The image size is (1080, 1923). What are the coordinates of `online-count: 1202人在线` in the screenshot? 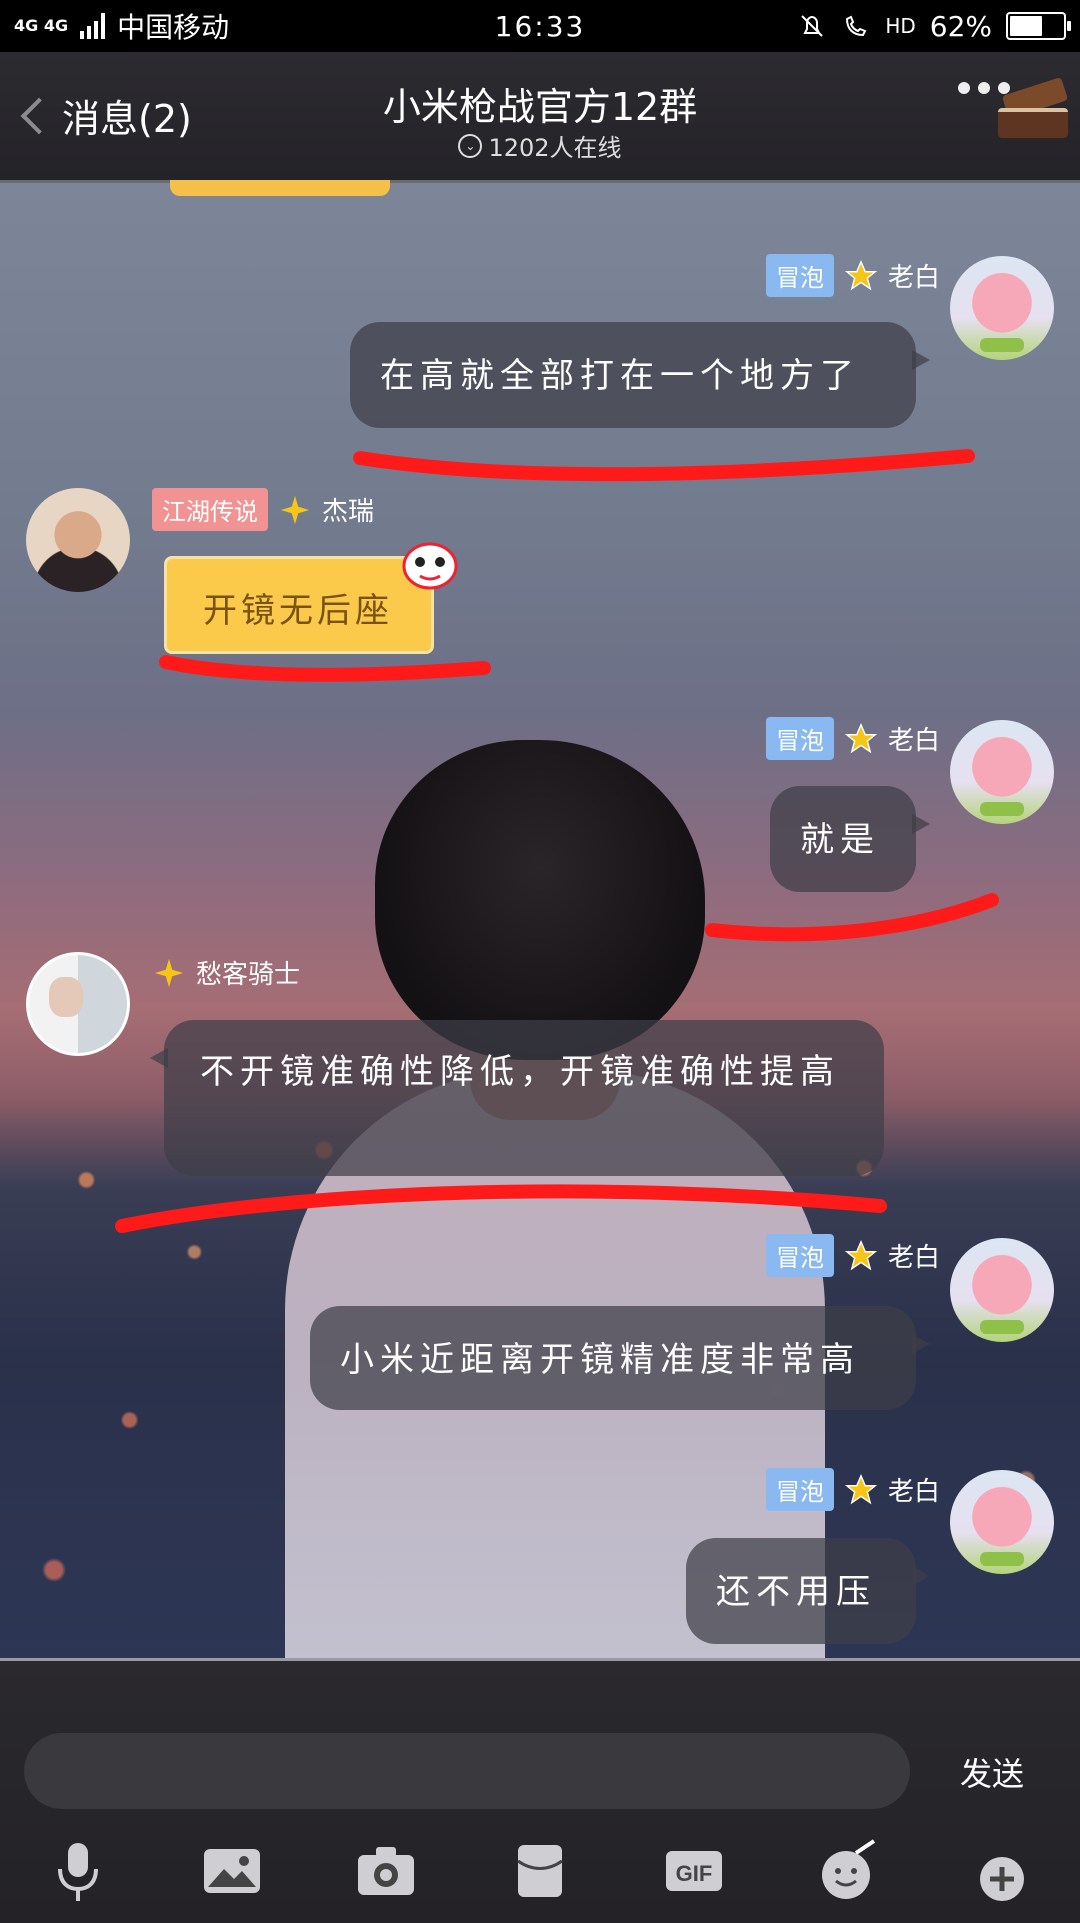 It's located at (555, 148).